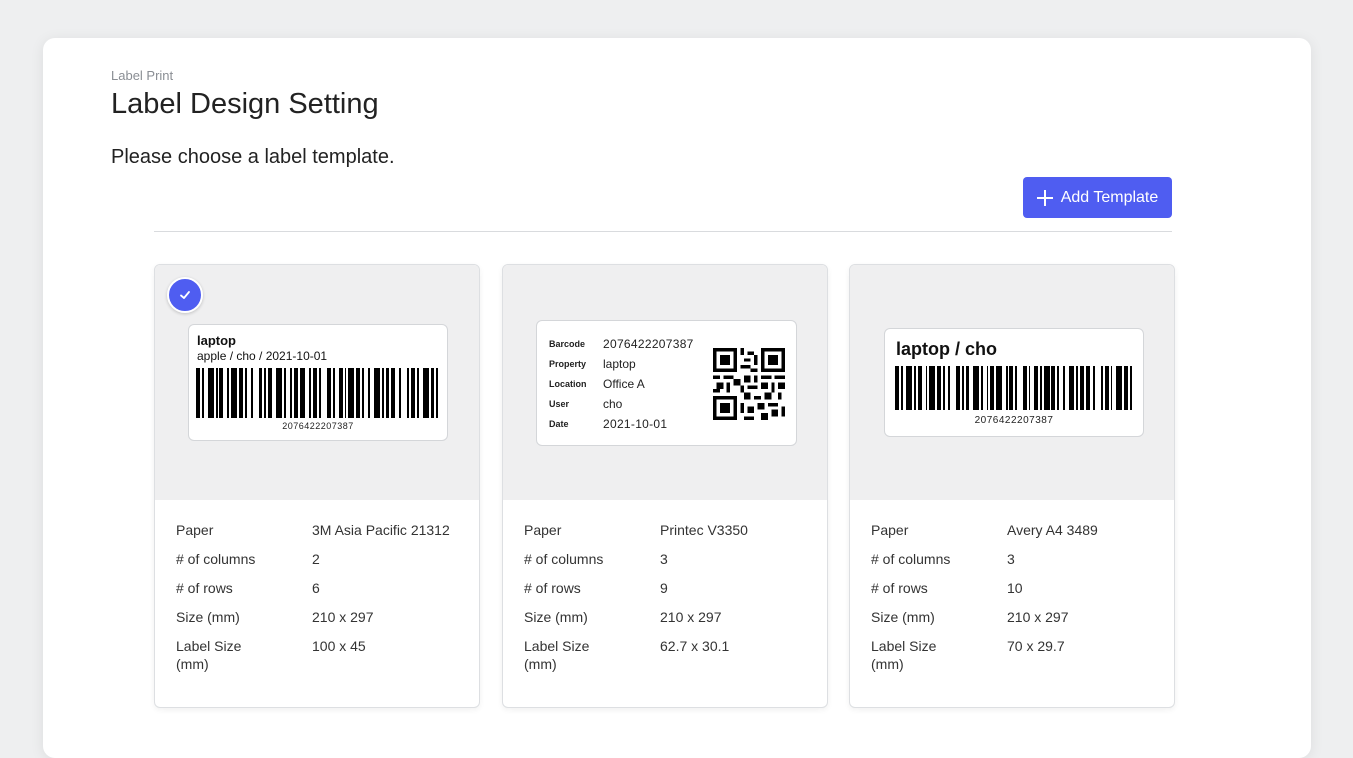 This screenshot has width=1353, height=758. I want to click on spec-row: Label Size (mm) 100 x 45, so click(321, 655).